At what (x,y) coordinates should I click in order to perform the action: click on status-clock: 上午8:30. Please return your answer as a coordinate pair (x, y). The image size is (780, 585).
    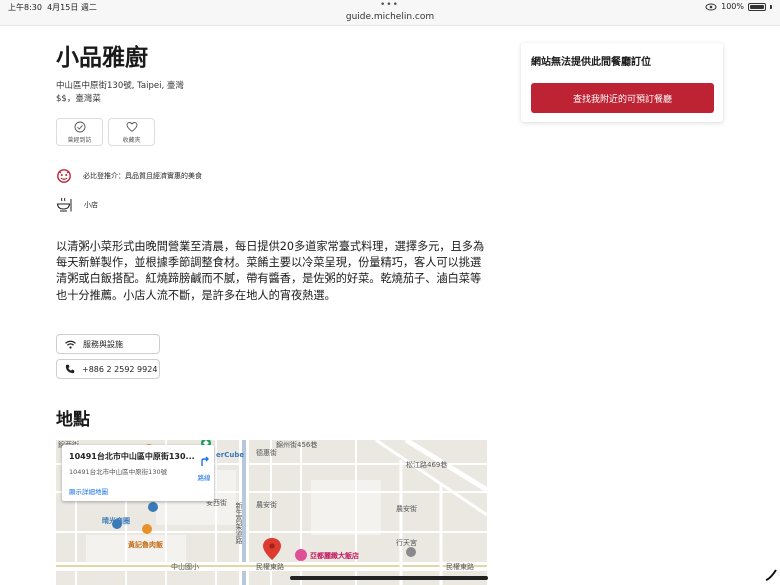
    Looking at the image, I should click on (25, 7).